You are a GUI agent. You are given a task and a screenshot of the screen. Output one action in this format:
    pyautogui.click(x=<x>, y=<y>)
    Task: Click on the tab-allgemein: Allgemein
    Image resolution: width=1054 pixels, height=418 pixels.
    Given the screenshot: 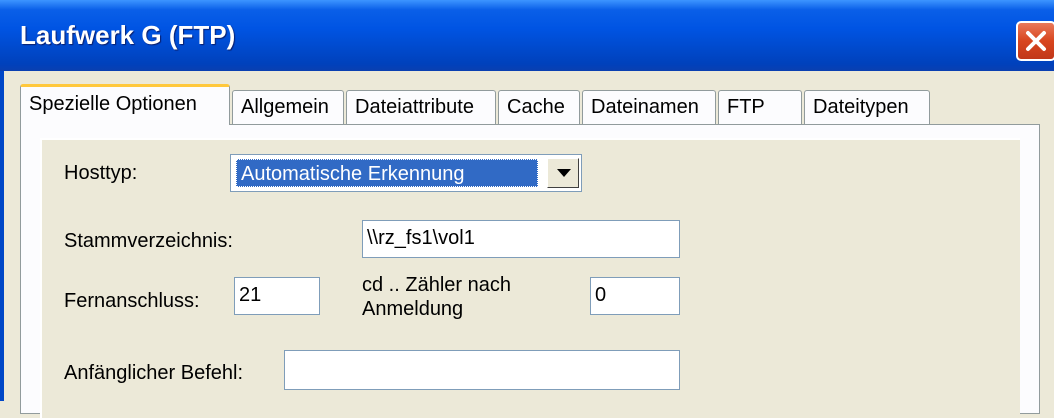 What is the action you would take?
    pyautogui.click(x=288, y=107)
    